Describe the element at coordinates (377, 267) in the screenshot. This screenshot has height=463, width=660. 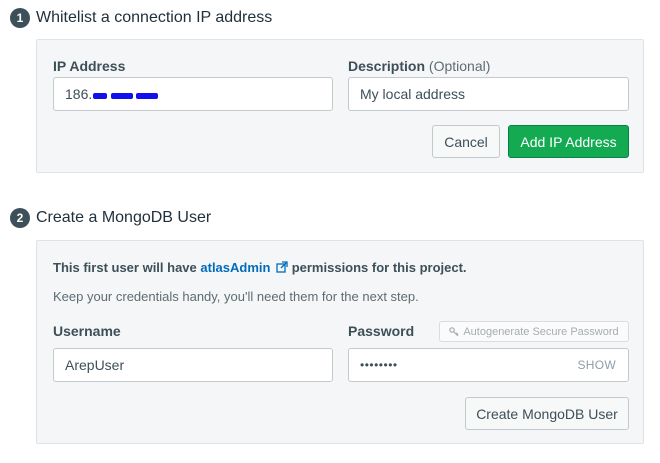
I see `permissions-info-post: permissions for this project.` at that location.